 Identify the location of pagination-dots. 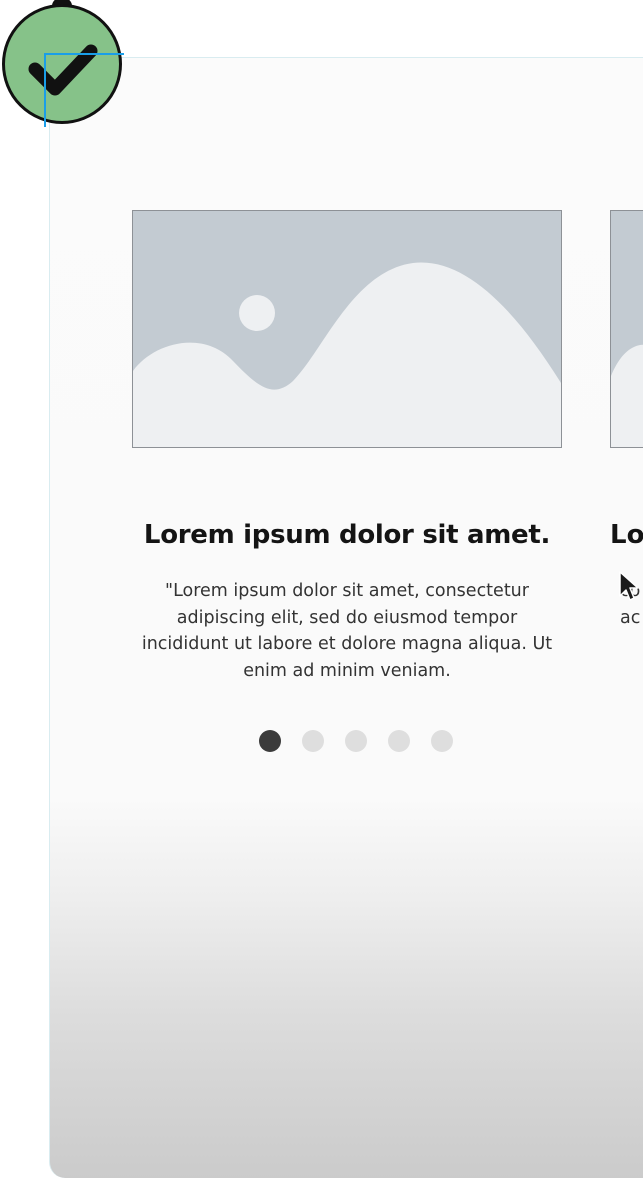
(356, 741).